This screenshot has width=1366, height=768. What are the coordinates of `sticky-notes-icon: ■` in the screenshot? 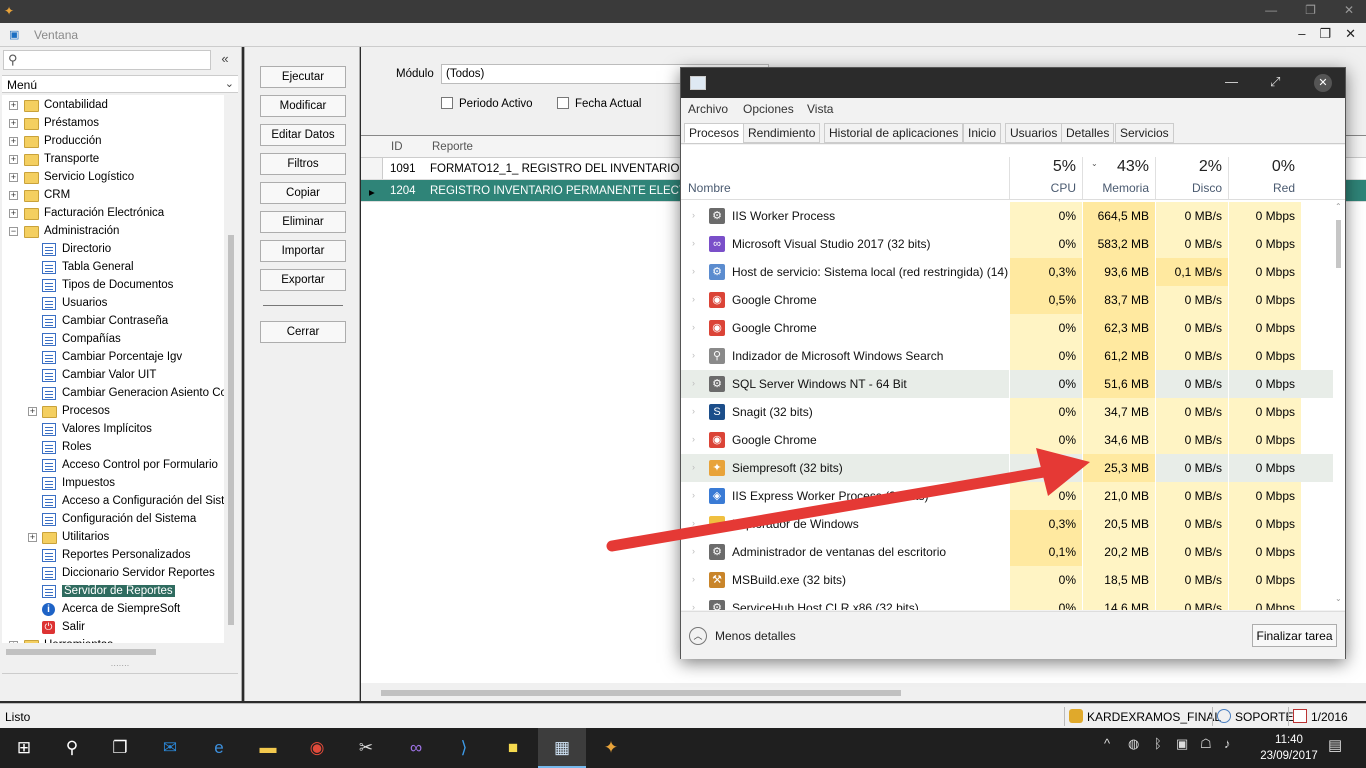 It's located at (513, 748).